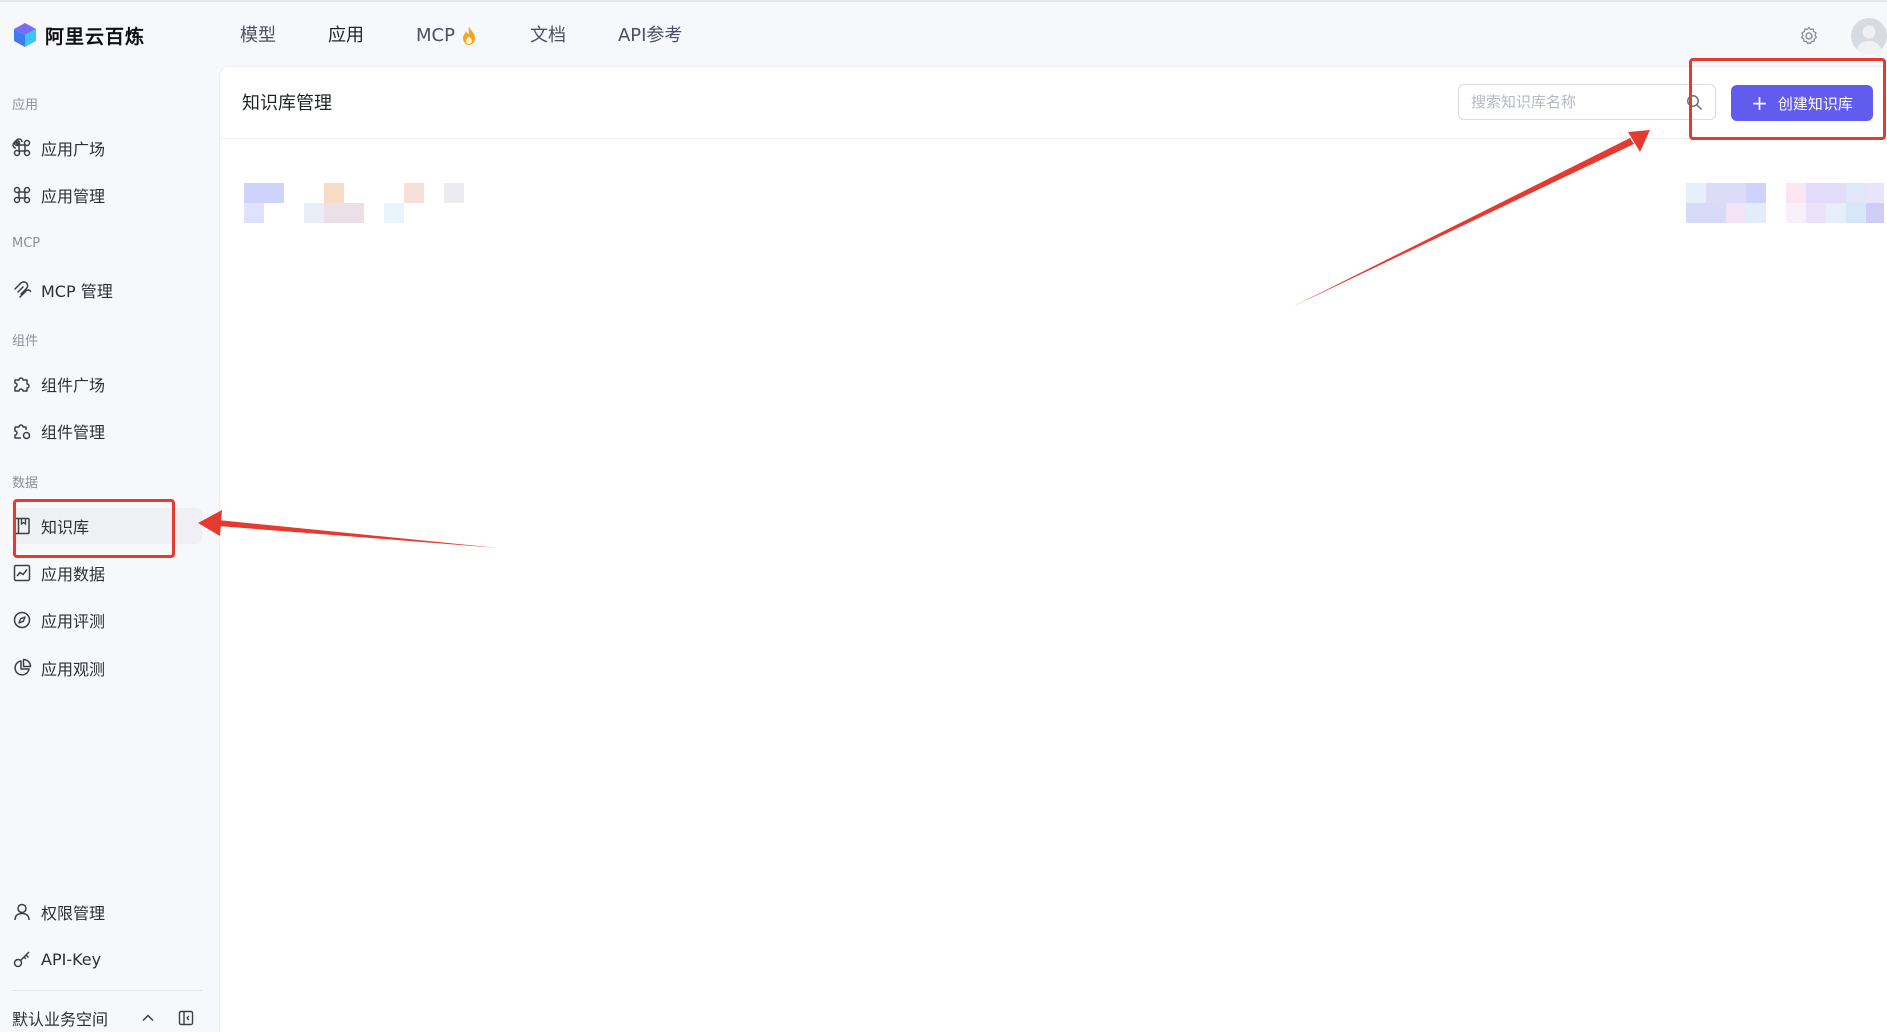 The image size is (1887, 1032). I want to click on sidebar-divider, so click(107, 990).